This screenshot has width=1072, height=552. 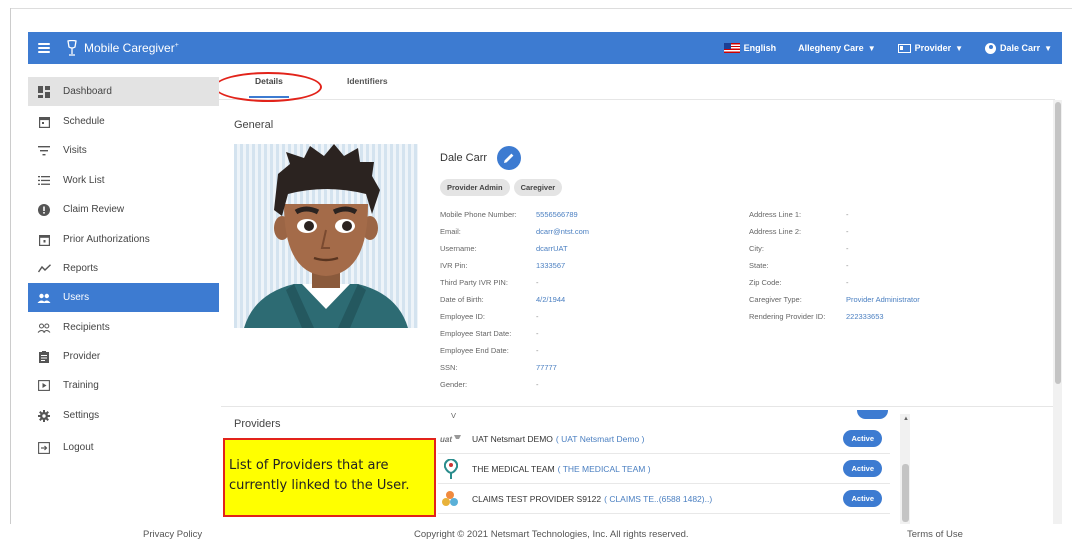 I want to click on field-label: State:, so click(x=759, y=265).